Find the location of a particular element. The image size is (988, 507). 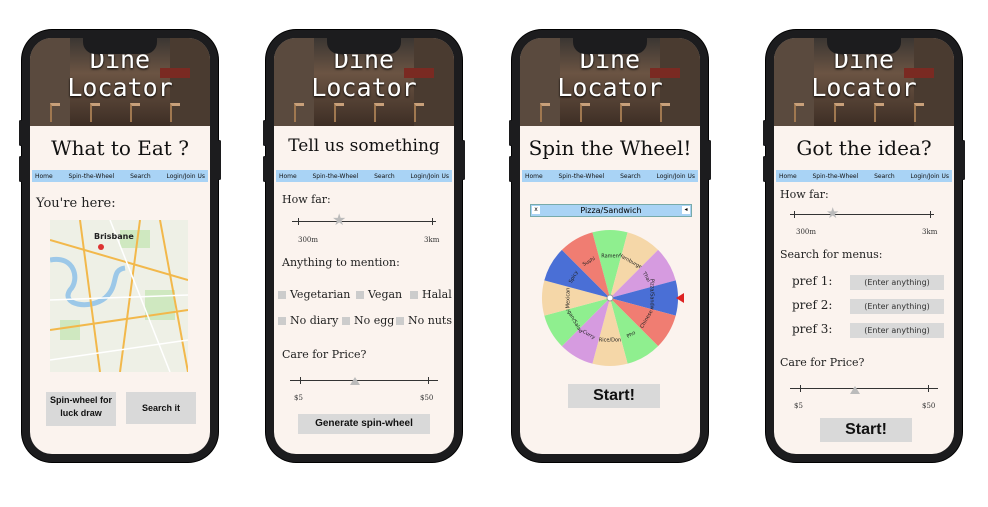

pref1-input: (Enter anything) is located at coordinates (897, 282).